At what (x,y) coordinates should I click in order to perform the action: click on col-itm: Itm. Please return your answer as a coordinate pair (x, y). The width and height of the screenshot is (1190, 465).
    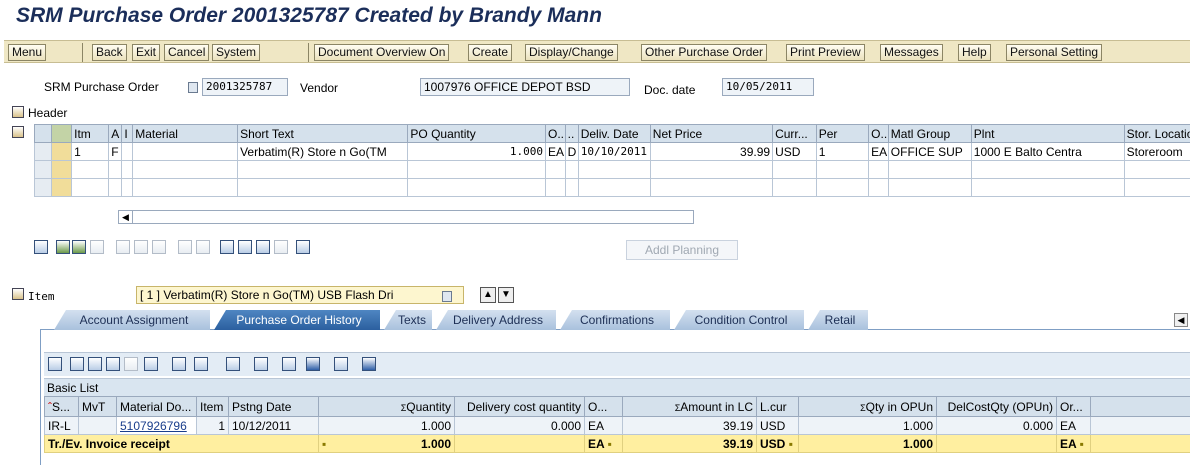
    Looking at the image, I should click on (90, 133).